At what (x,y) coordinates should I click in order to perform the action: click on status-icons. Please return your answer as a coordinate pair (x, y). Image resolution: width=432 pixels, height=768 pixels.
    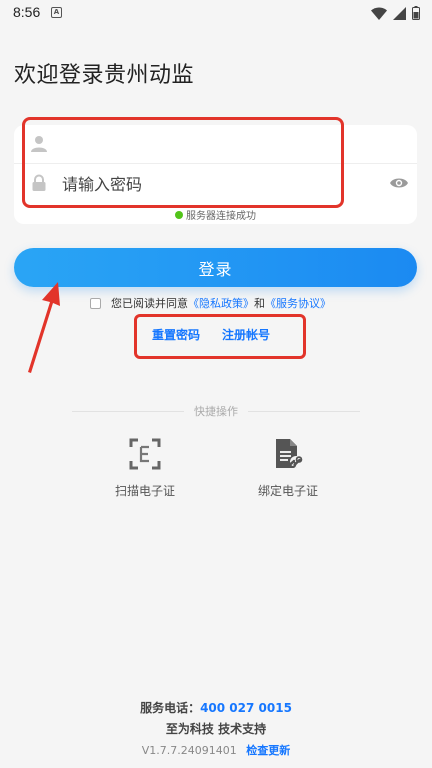
    Looking at the image, I should click on (395, 13).